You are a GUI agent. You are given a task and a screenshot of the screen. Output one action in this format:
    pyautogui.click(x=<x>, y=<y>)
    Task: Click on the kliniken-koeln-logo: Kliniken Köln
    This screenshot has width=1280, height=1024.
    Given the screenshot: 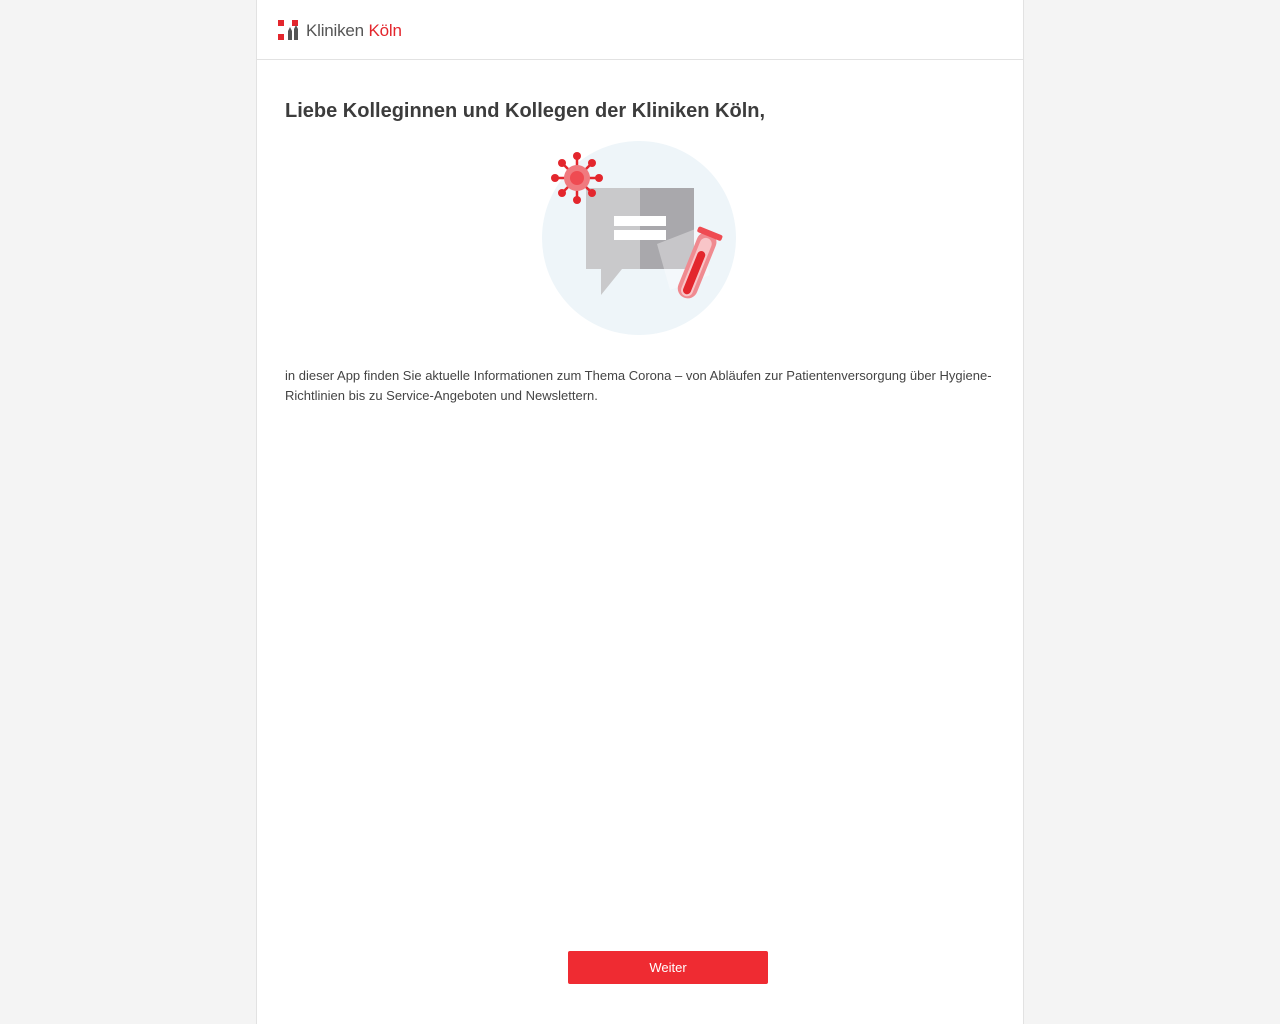 What is the action you would take?
    pyautogui.click(x=339, y=31)
    